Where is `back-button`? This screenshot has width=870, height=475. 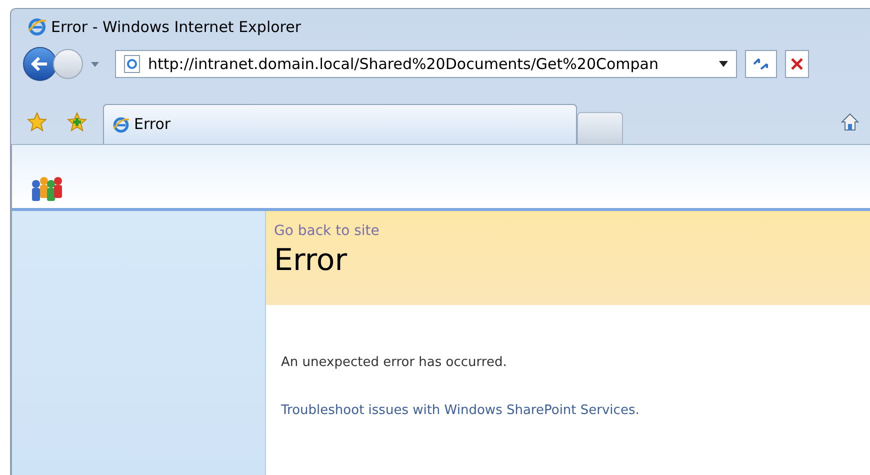
back-button is located at coordinates (40, 64).